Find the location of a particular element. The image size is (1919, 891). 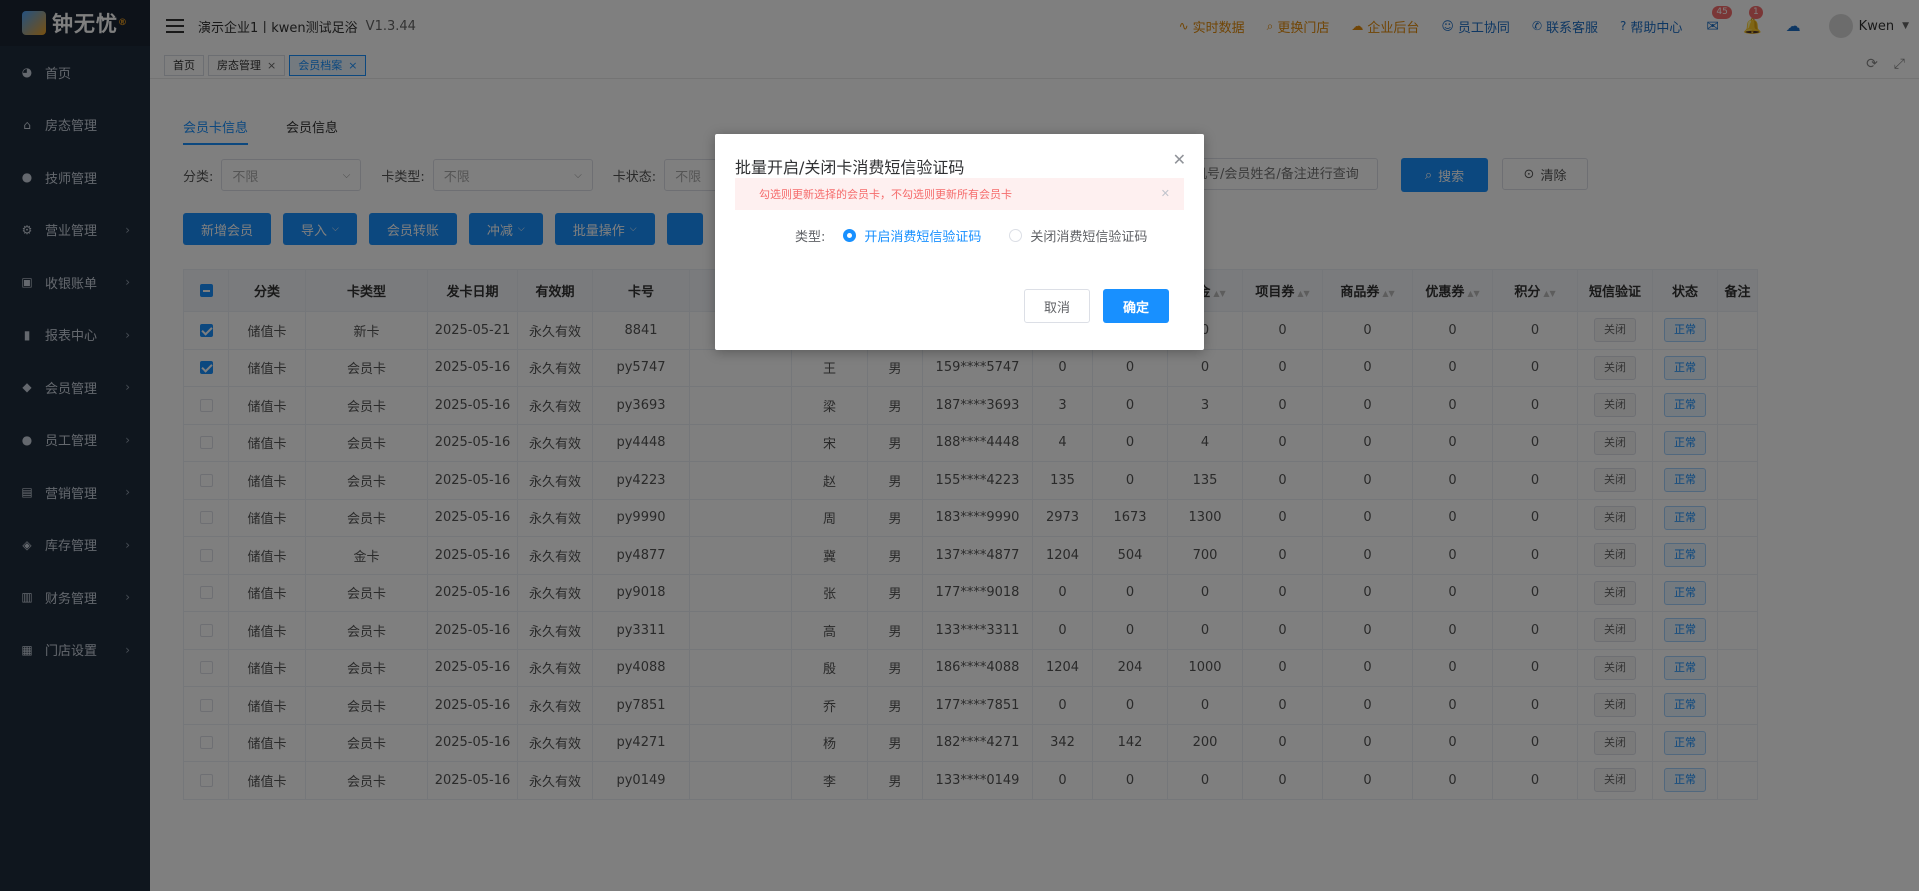

dialog-title: 批量开启/关闭卡消费短信验证码 is located at coordinates (850, 167).